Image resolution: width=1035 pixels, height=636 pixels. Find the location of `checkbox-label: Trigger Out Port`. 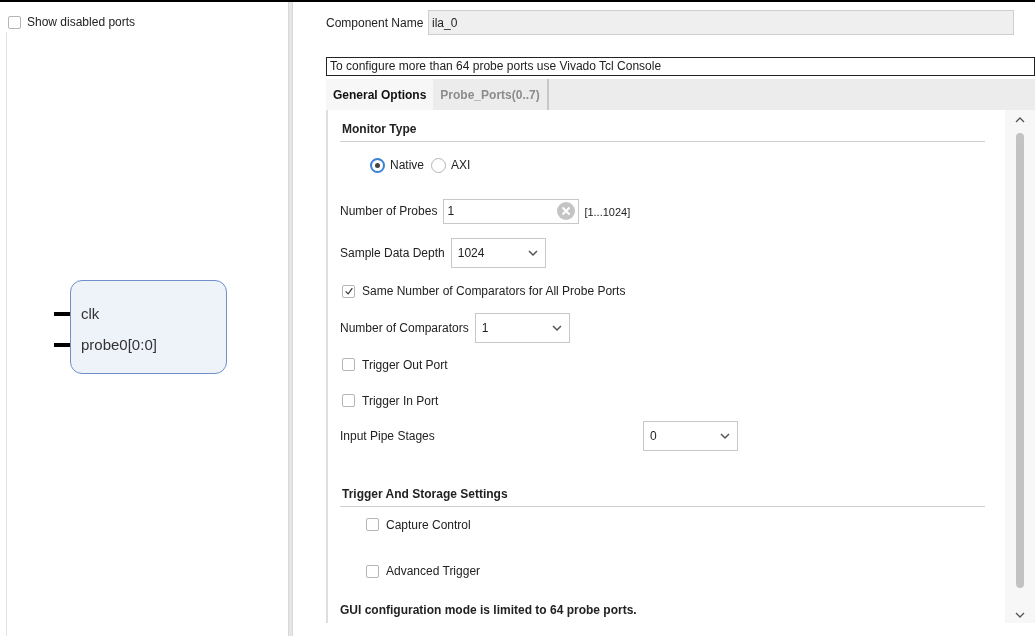

checkbox-label: Trigger Out Port is located at coordinates (405, 365).